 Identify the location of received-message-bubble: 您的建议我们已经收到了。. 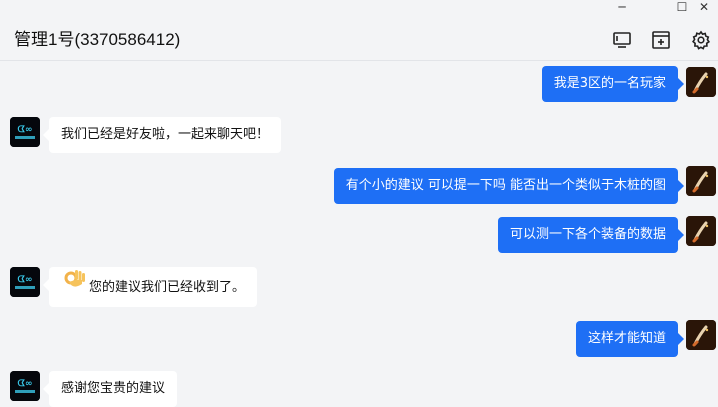
(150, 287).